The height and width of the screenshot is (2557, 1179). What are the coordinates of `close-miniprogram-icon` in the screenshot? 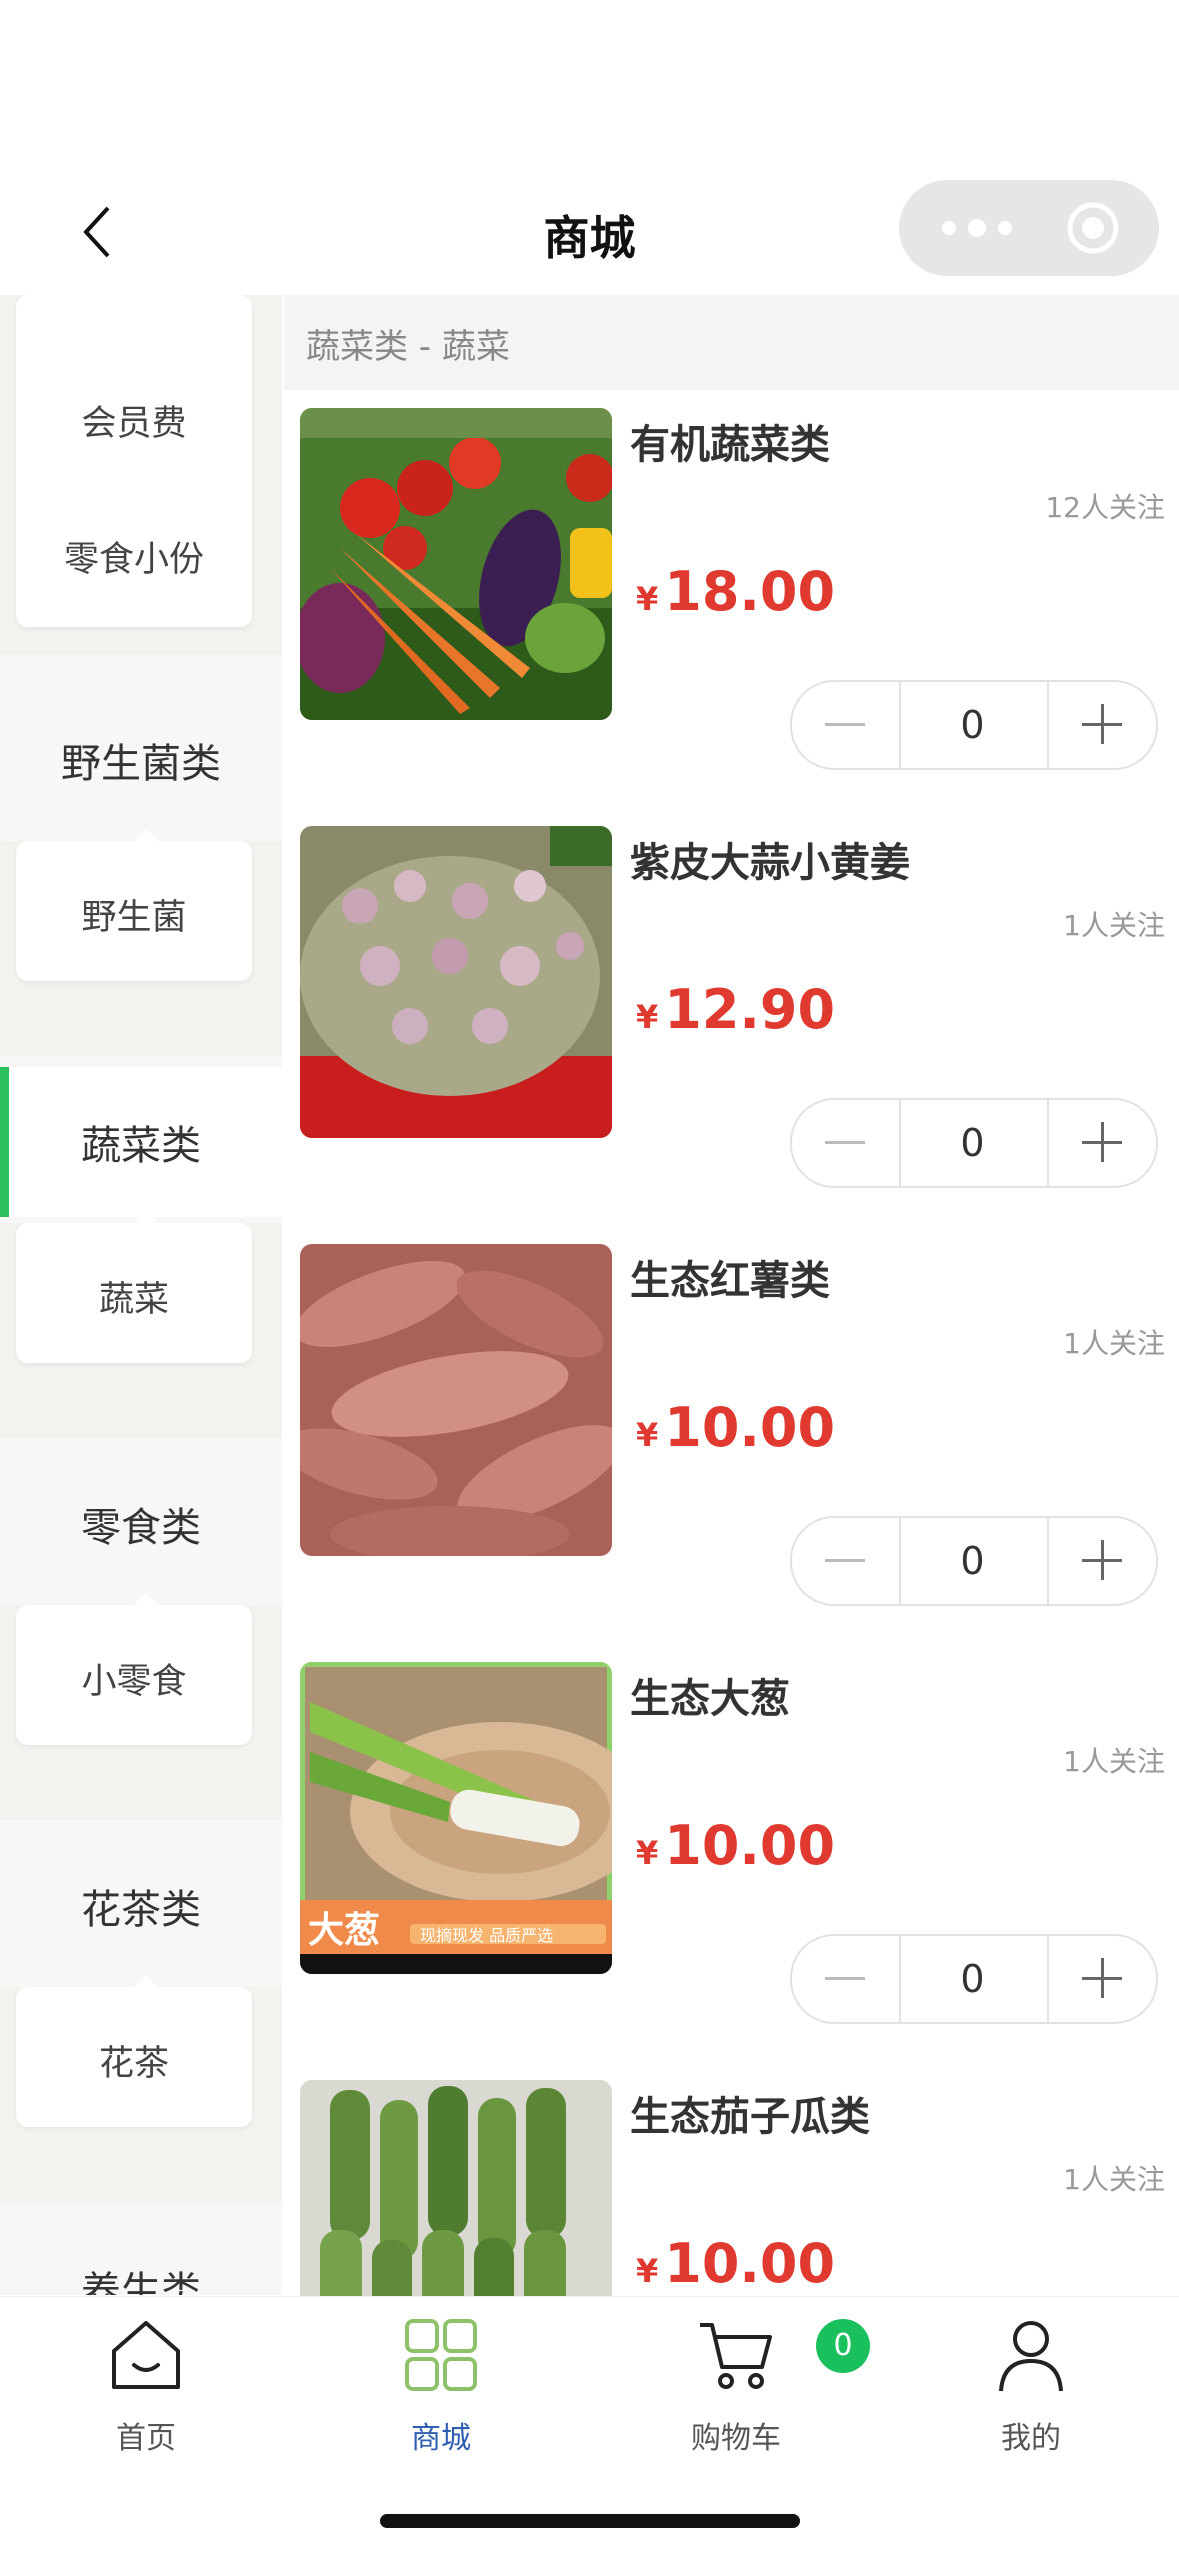 It's located at (1093, 228).